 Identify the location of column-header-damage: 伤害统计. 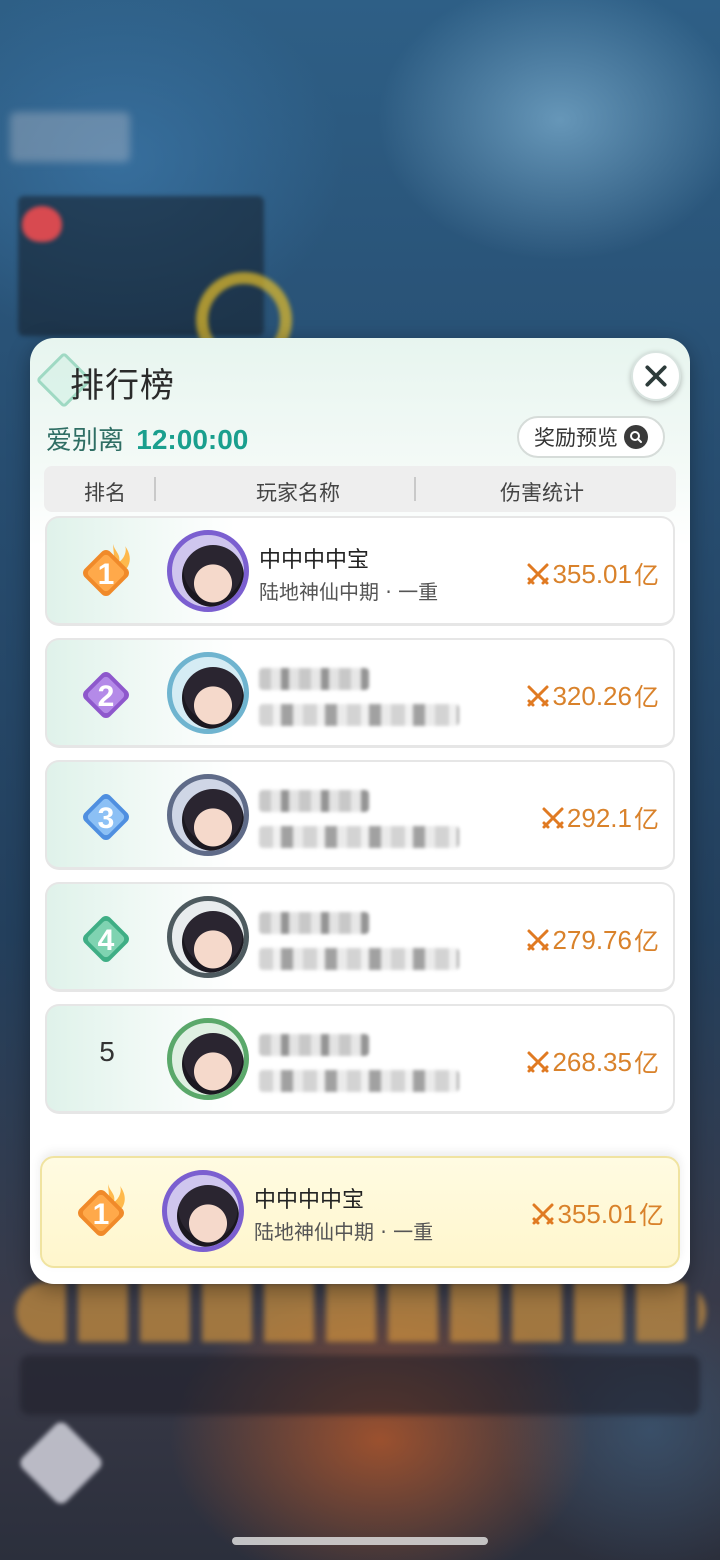
(542, 493).